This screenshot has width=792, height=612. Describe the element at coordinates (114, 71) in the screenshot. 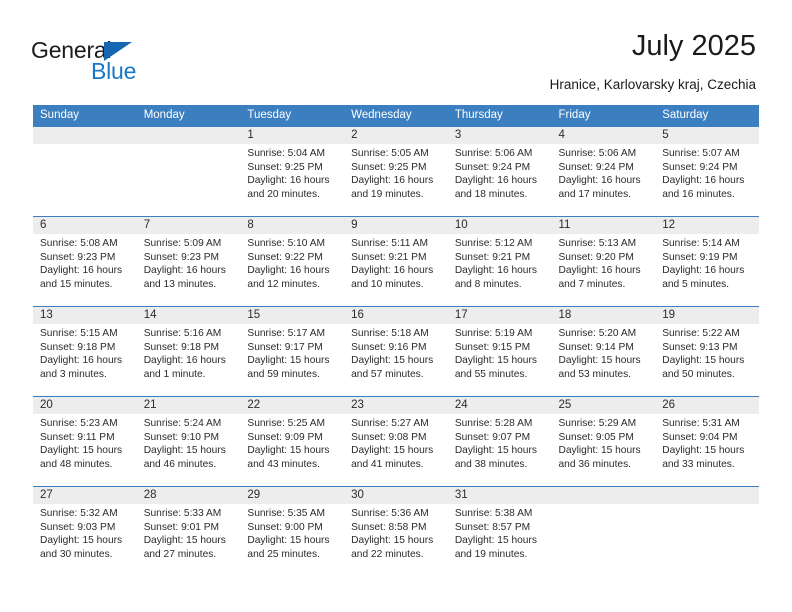

I see `logo-text-blue: Blue` at that location.